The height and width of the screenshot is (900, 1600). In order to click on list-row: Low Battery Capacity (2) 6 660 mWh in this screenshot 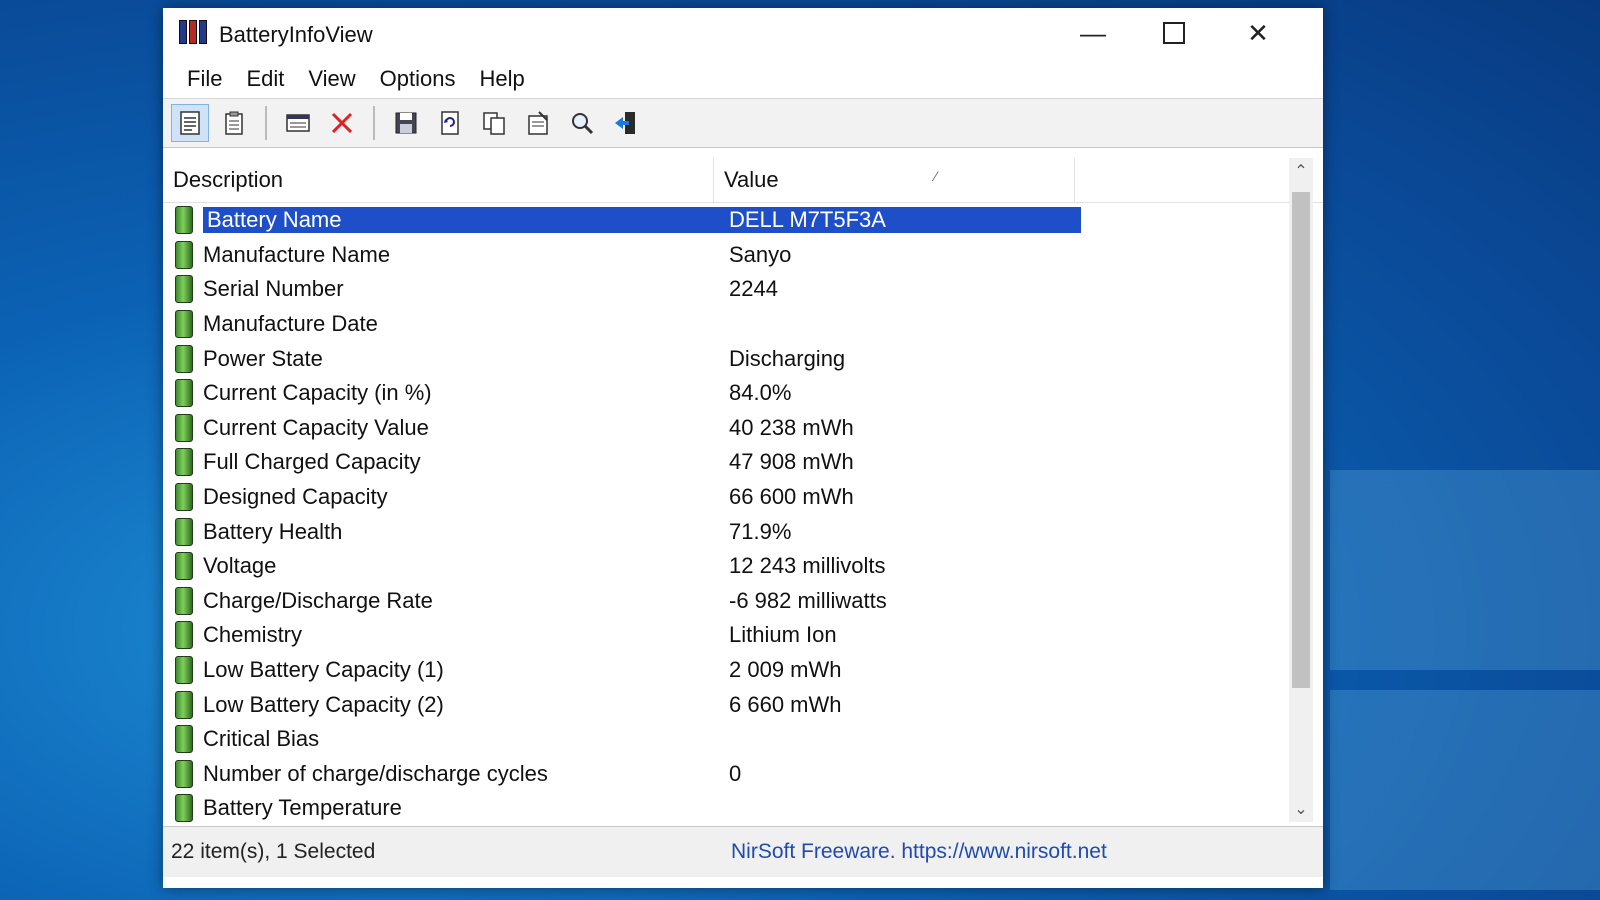, I will do `click(743, 704)`.